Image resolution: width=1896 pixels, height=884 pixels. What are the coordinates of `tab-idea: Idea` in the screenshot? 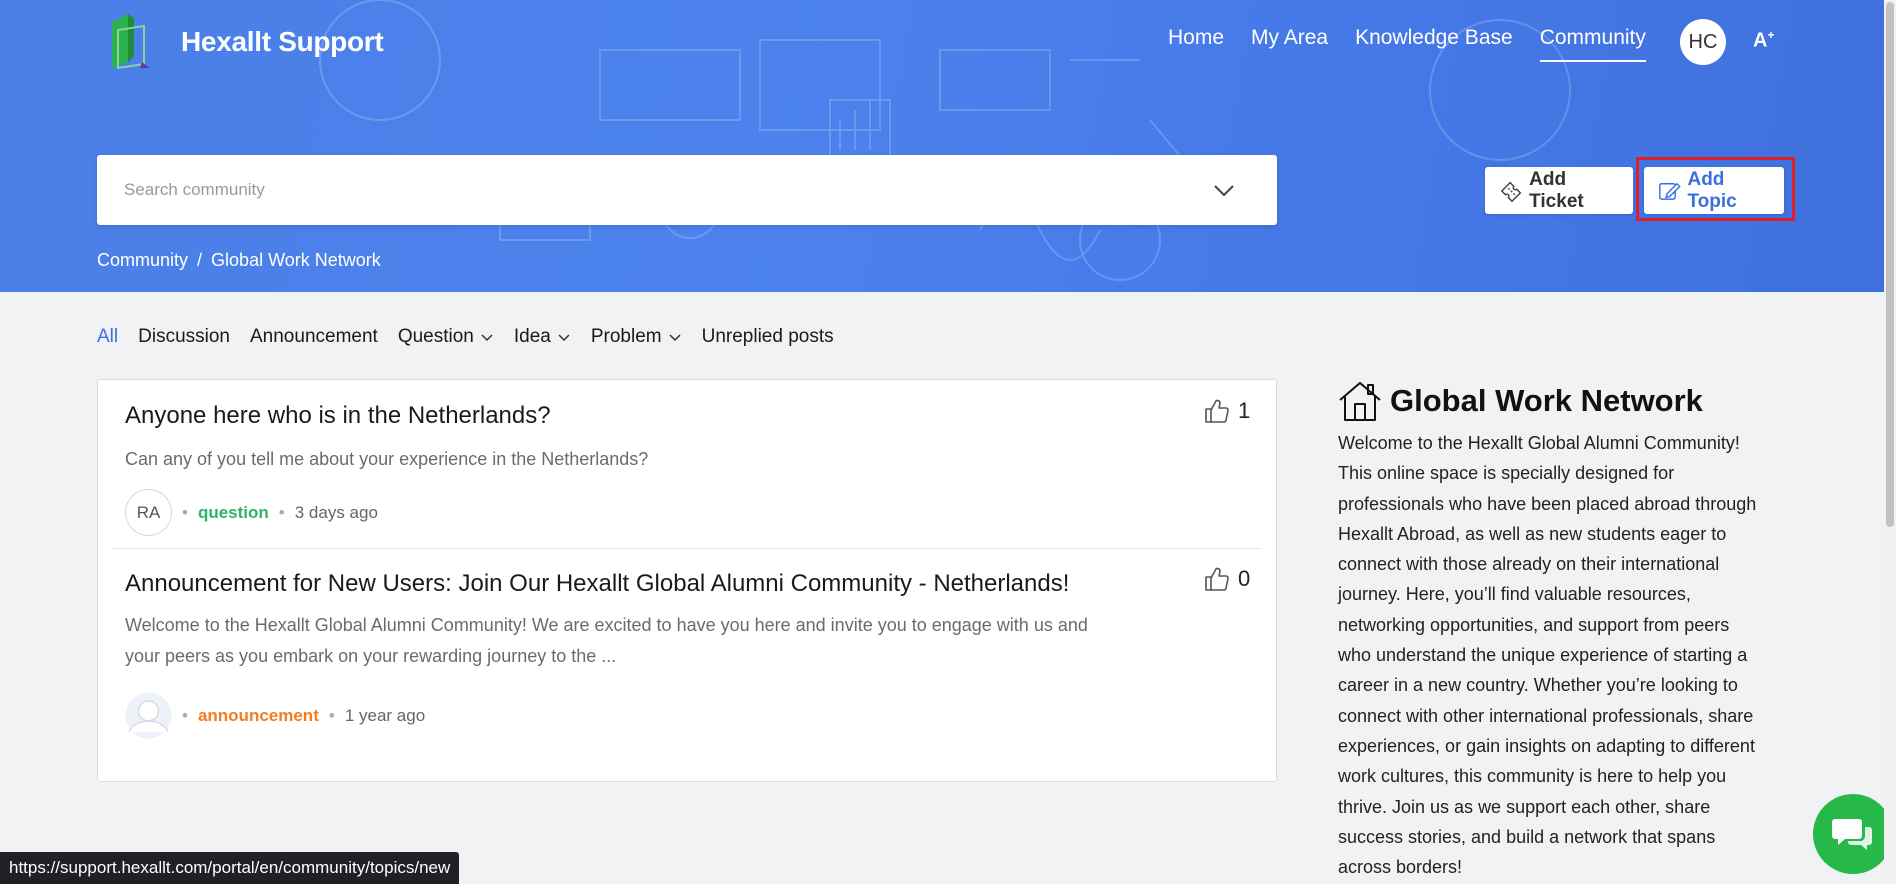 It's located at (542, 337).